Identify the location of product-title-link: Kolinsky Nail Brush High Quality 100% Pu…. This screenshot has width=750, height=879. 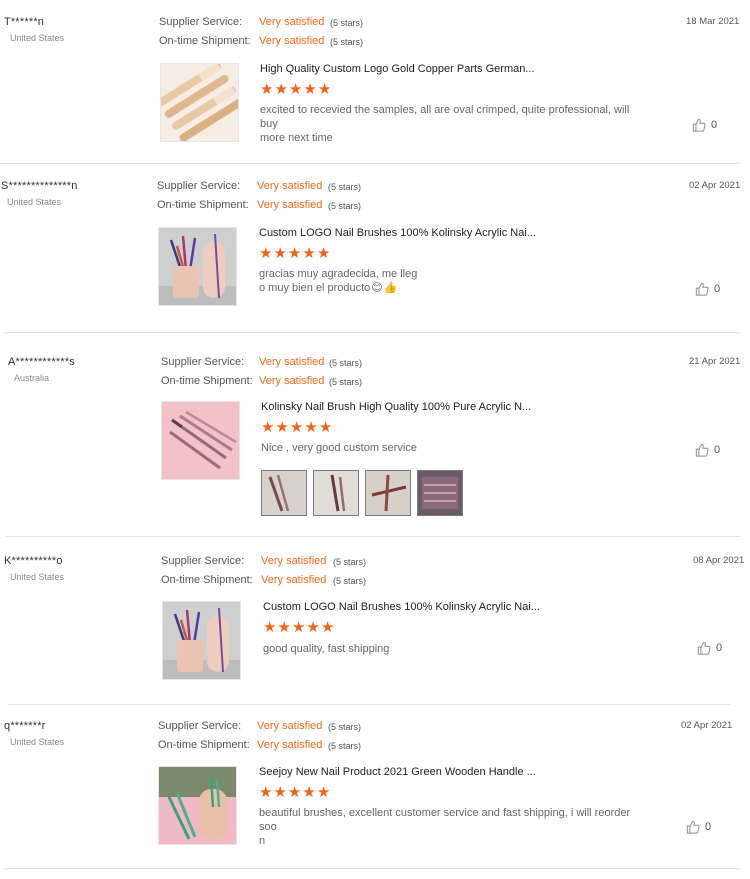
(396, 407).